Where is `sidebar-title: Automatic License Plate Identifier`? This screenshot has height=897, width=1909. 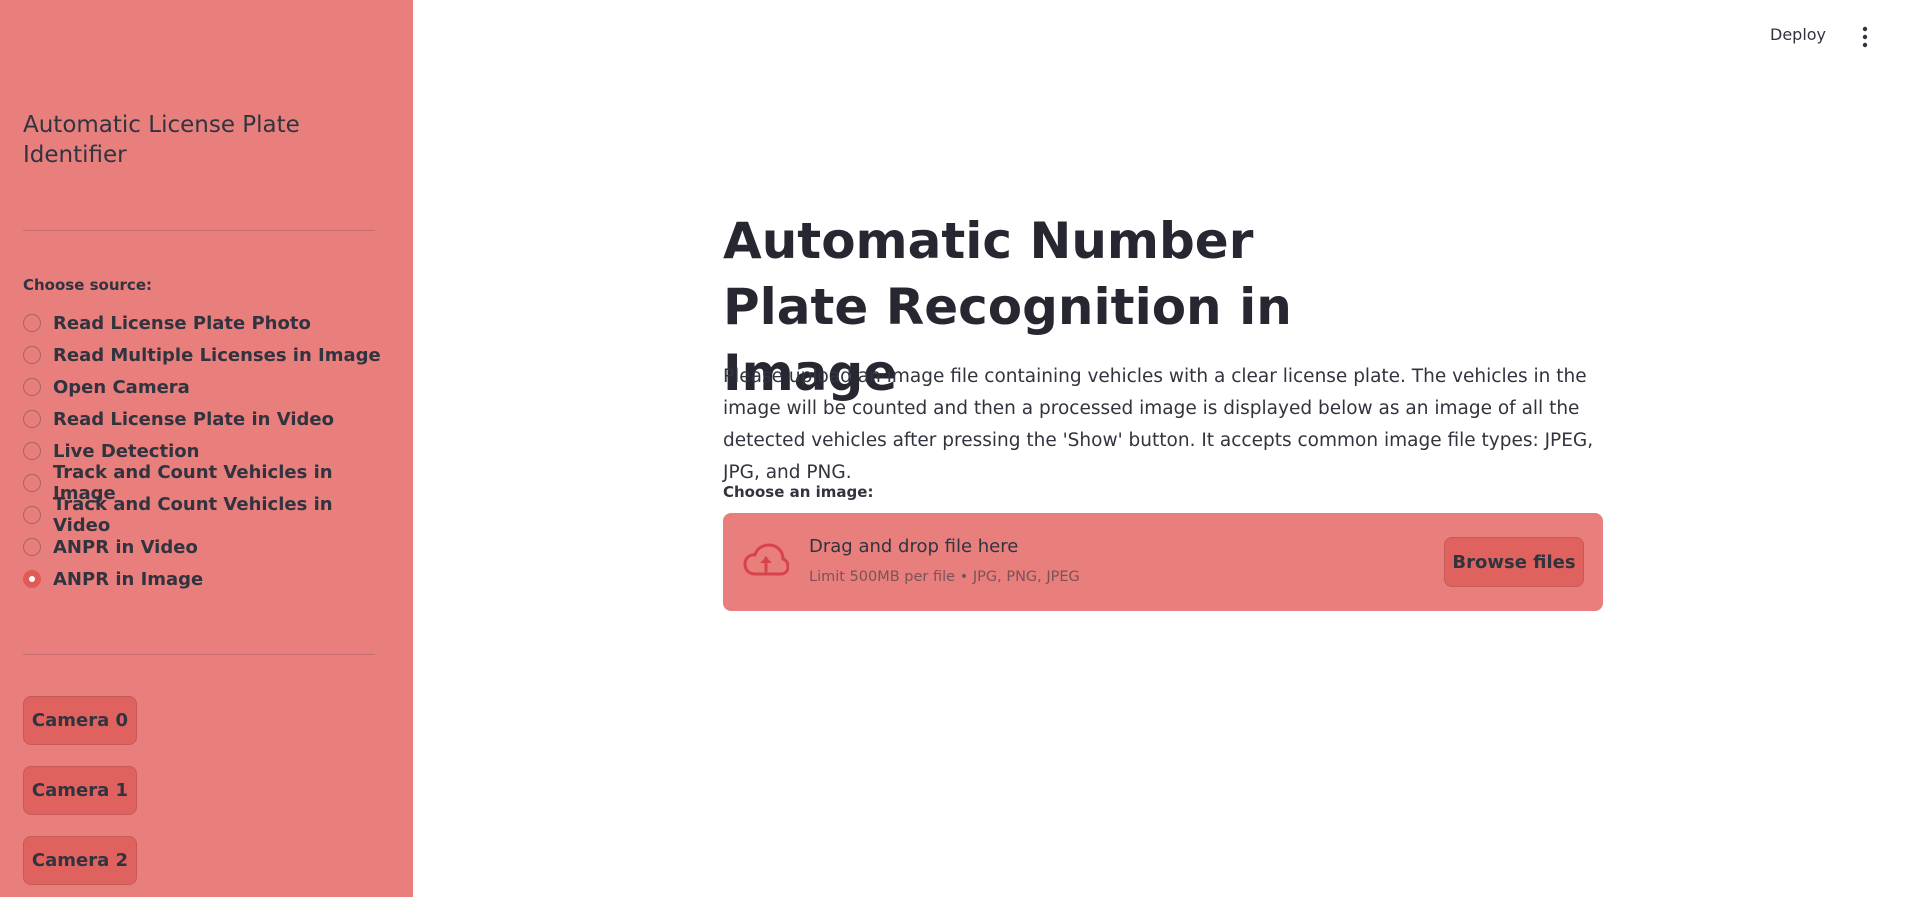
sidebar-title: Automatic License Plate Identifier is located at coordinates (161, 140).